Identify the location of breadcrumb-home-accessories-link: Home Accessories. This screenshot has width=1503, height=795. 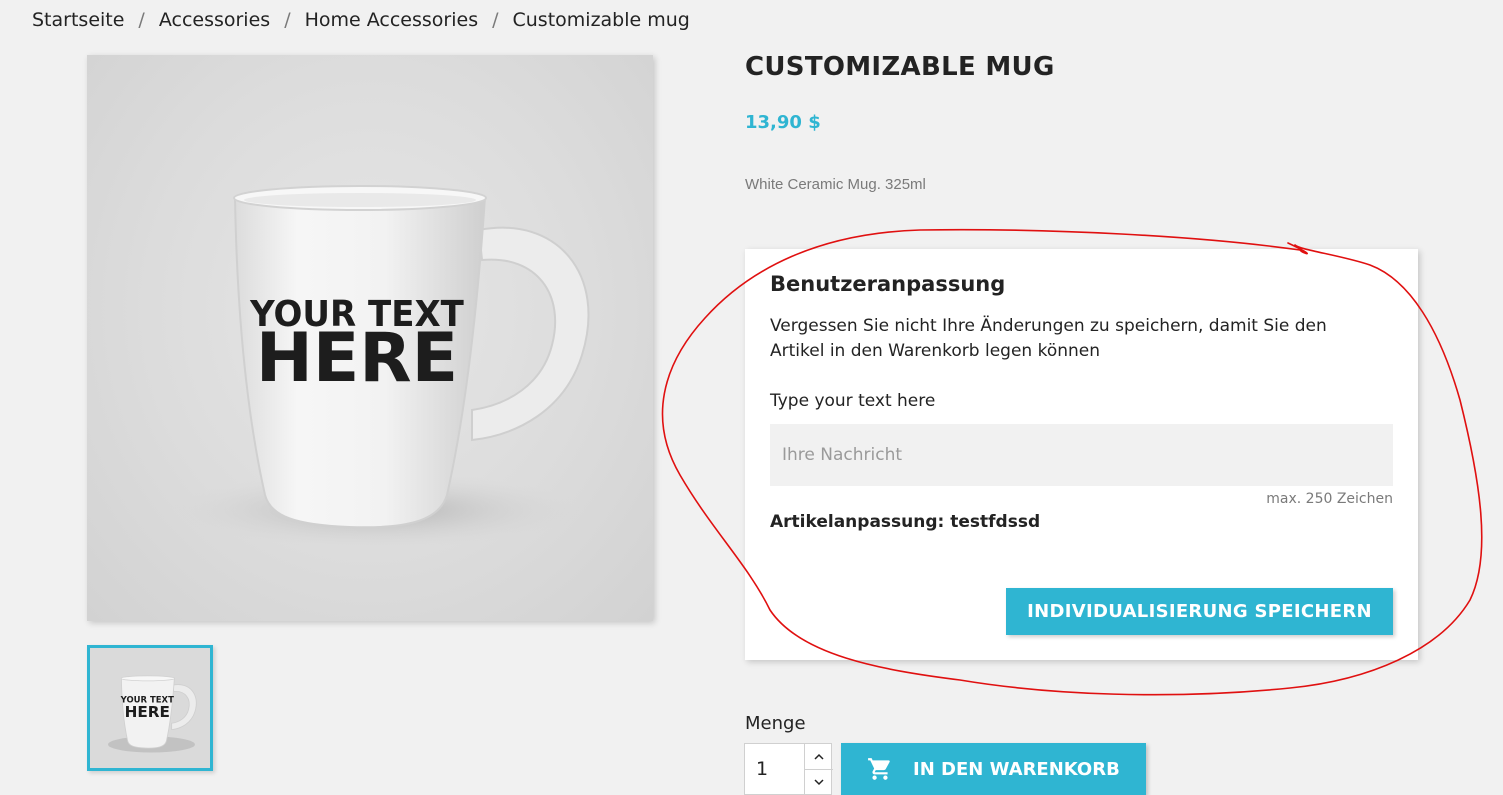
(392, 20).